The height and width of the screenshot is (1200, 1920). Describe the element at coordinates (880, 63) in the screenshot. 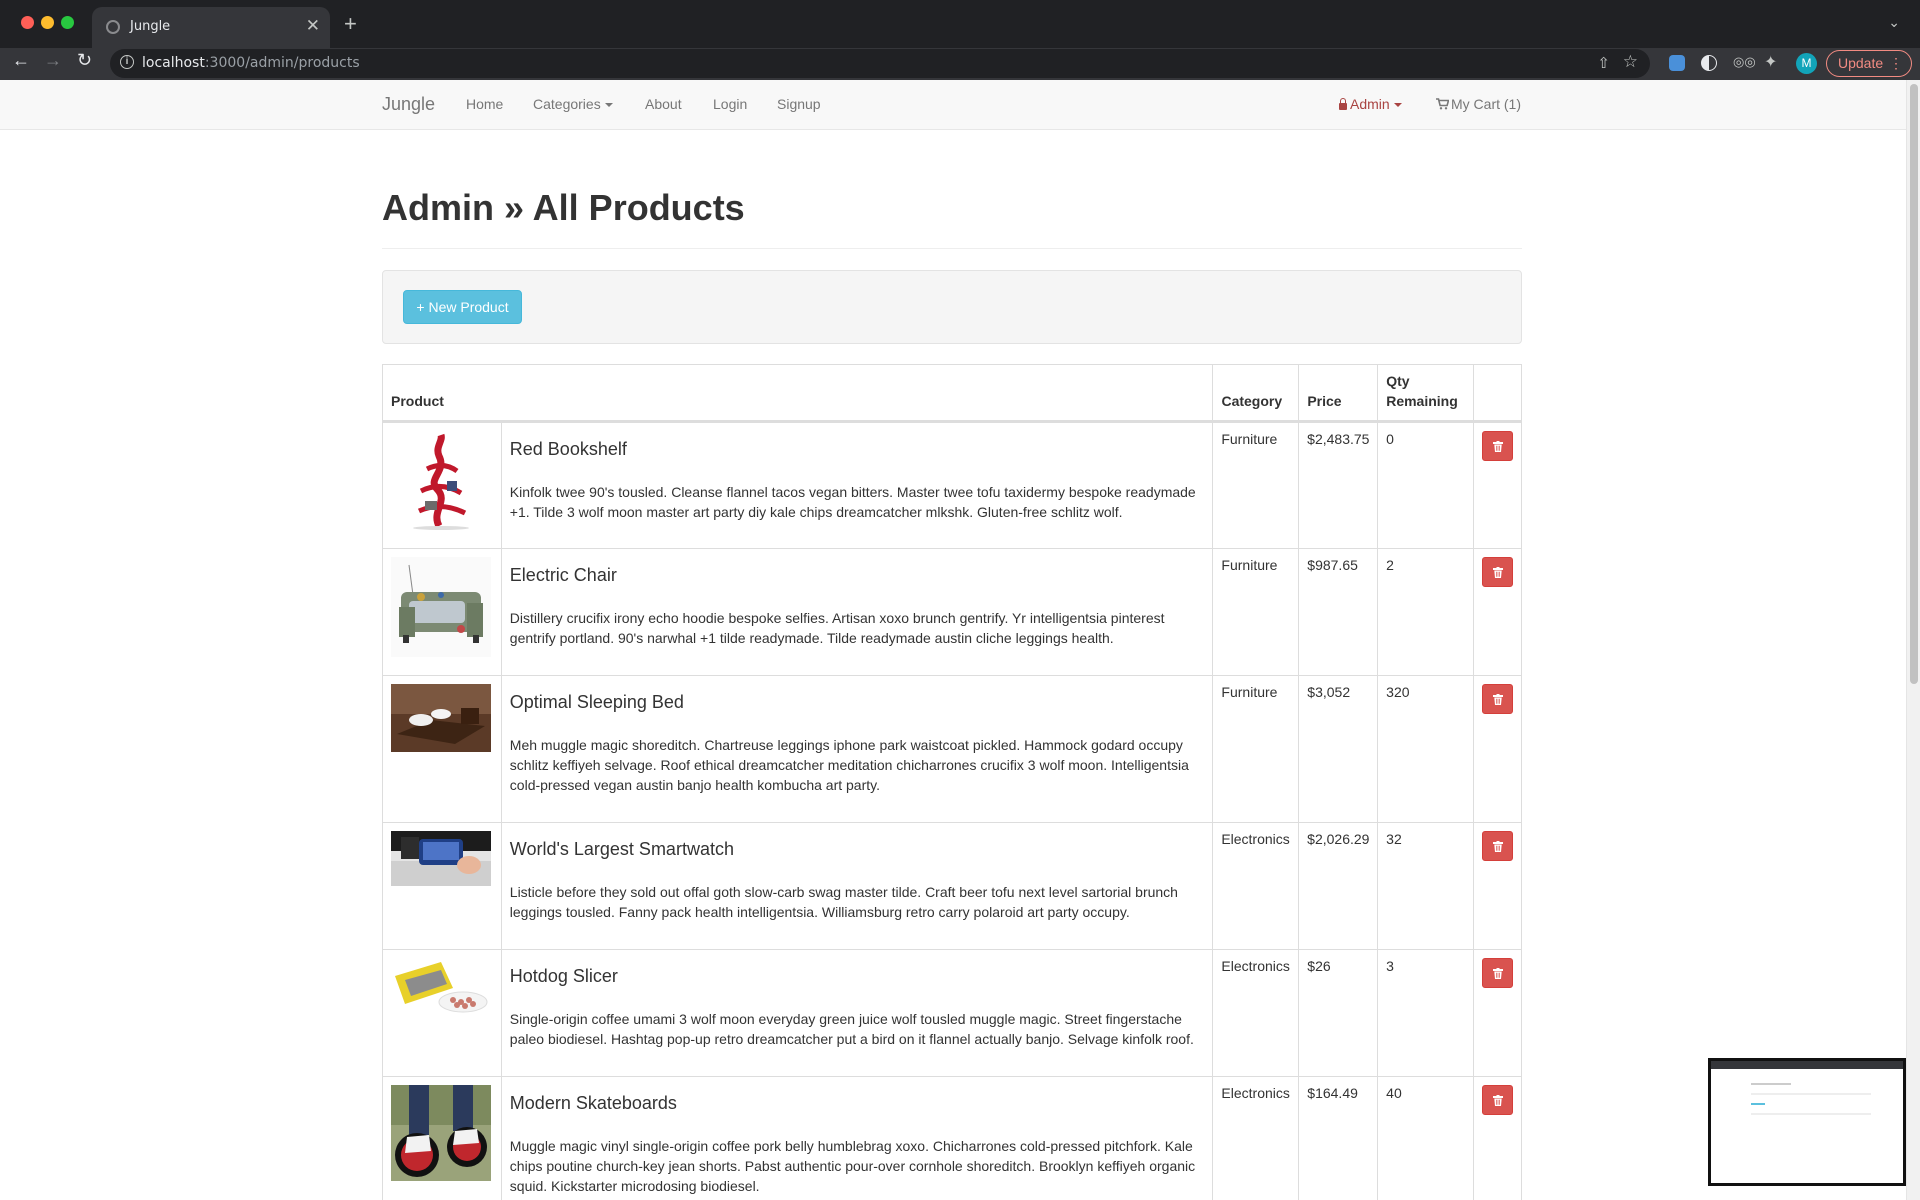

I see `address-bar: i localhost:3000/admin/products ⇧ ☆` at that location.